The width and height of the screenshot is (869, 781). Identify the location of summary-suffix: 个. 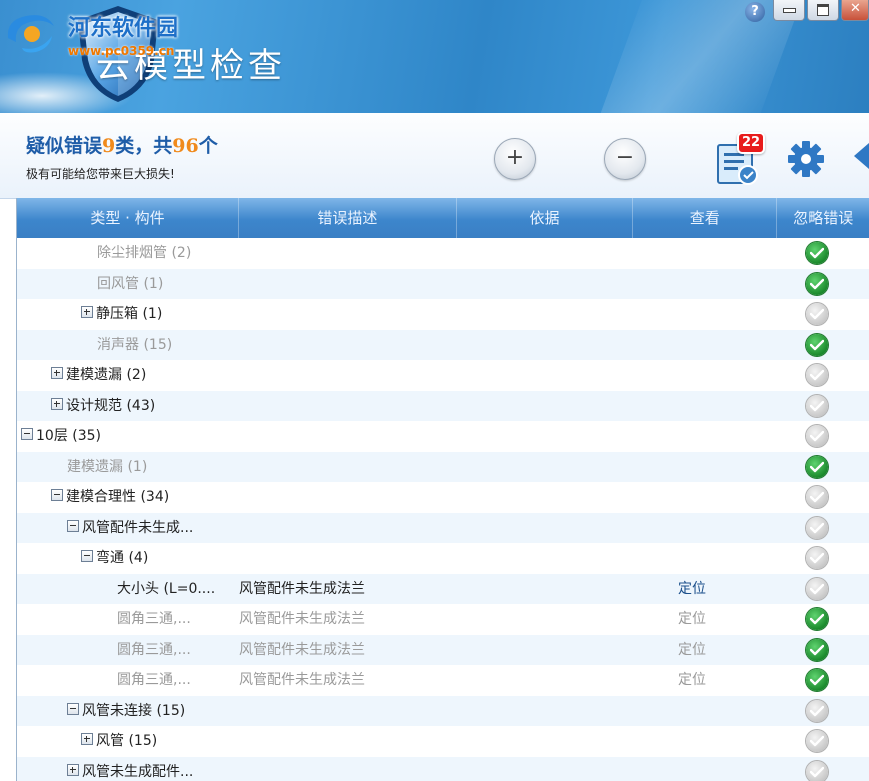
(208, 146).